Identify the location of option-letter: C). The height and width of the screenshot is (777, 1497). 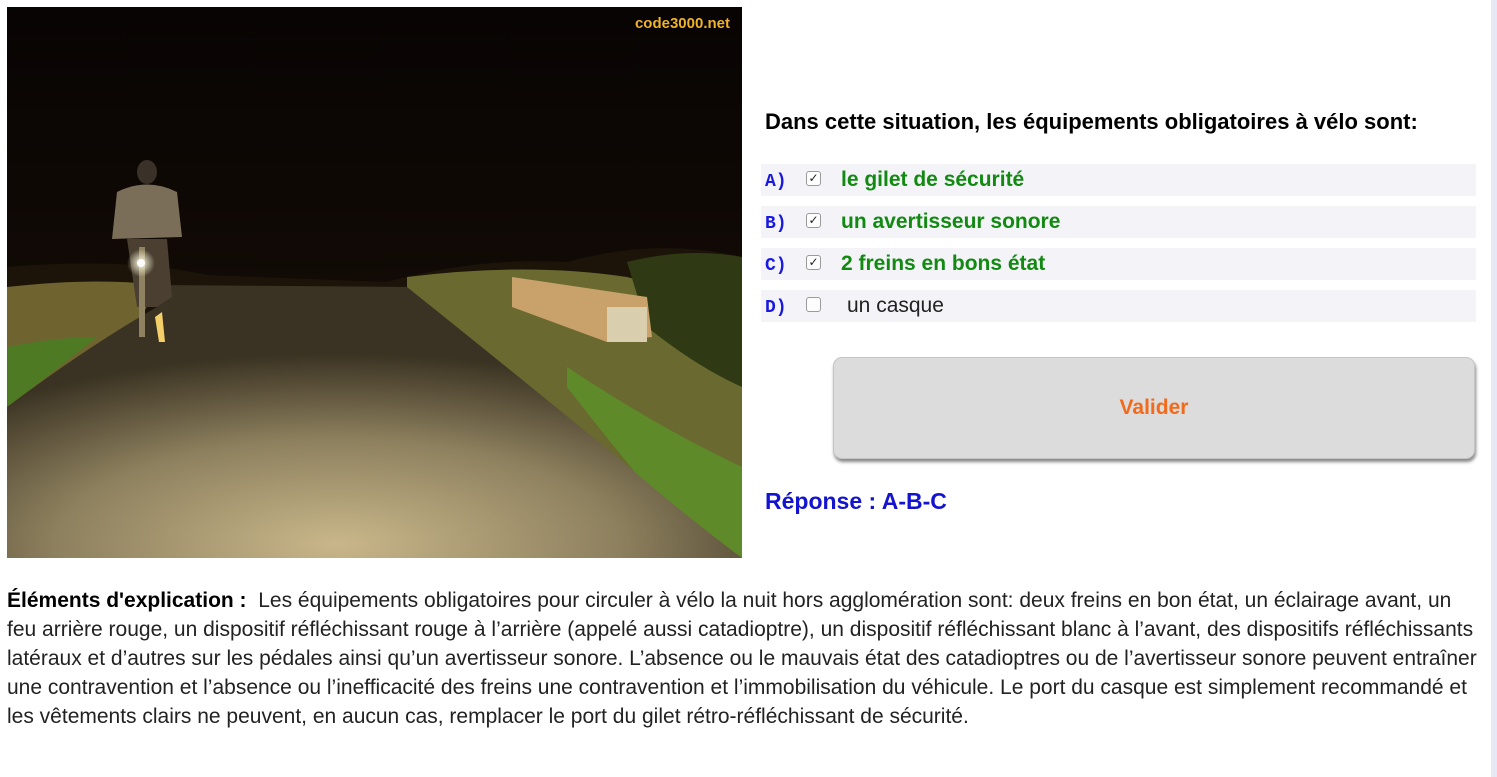
(776, 266).